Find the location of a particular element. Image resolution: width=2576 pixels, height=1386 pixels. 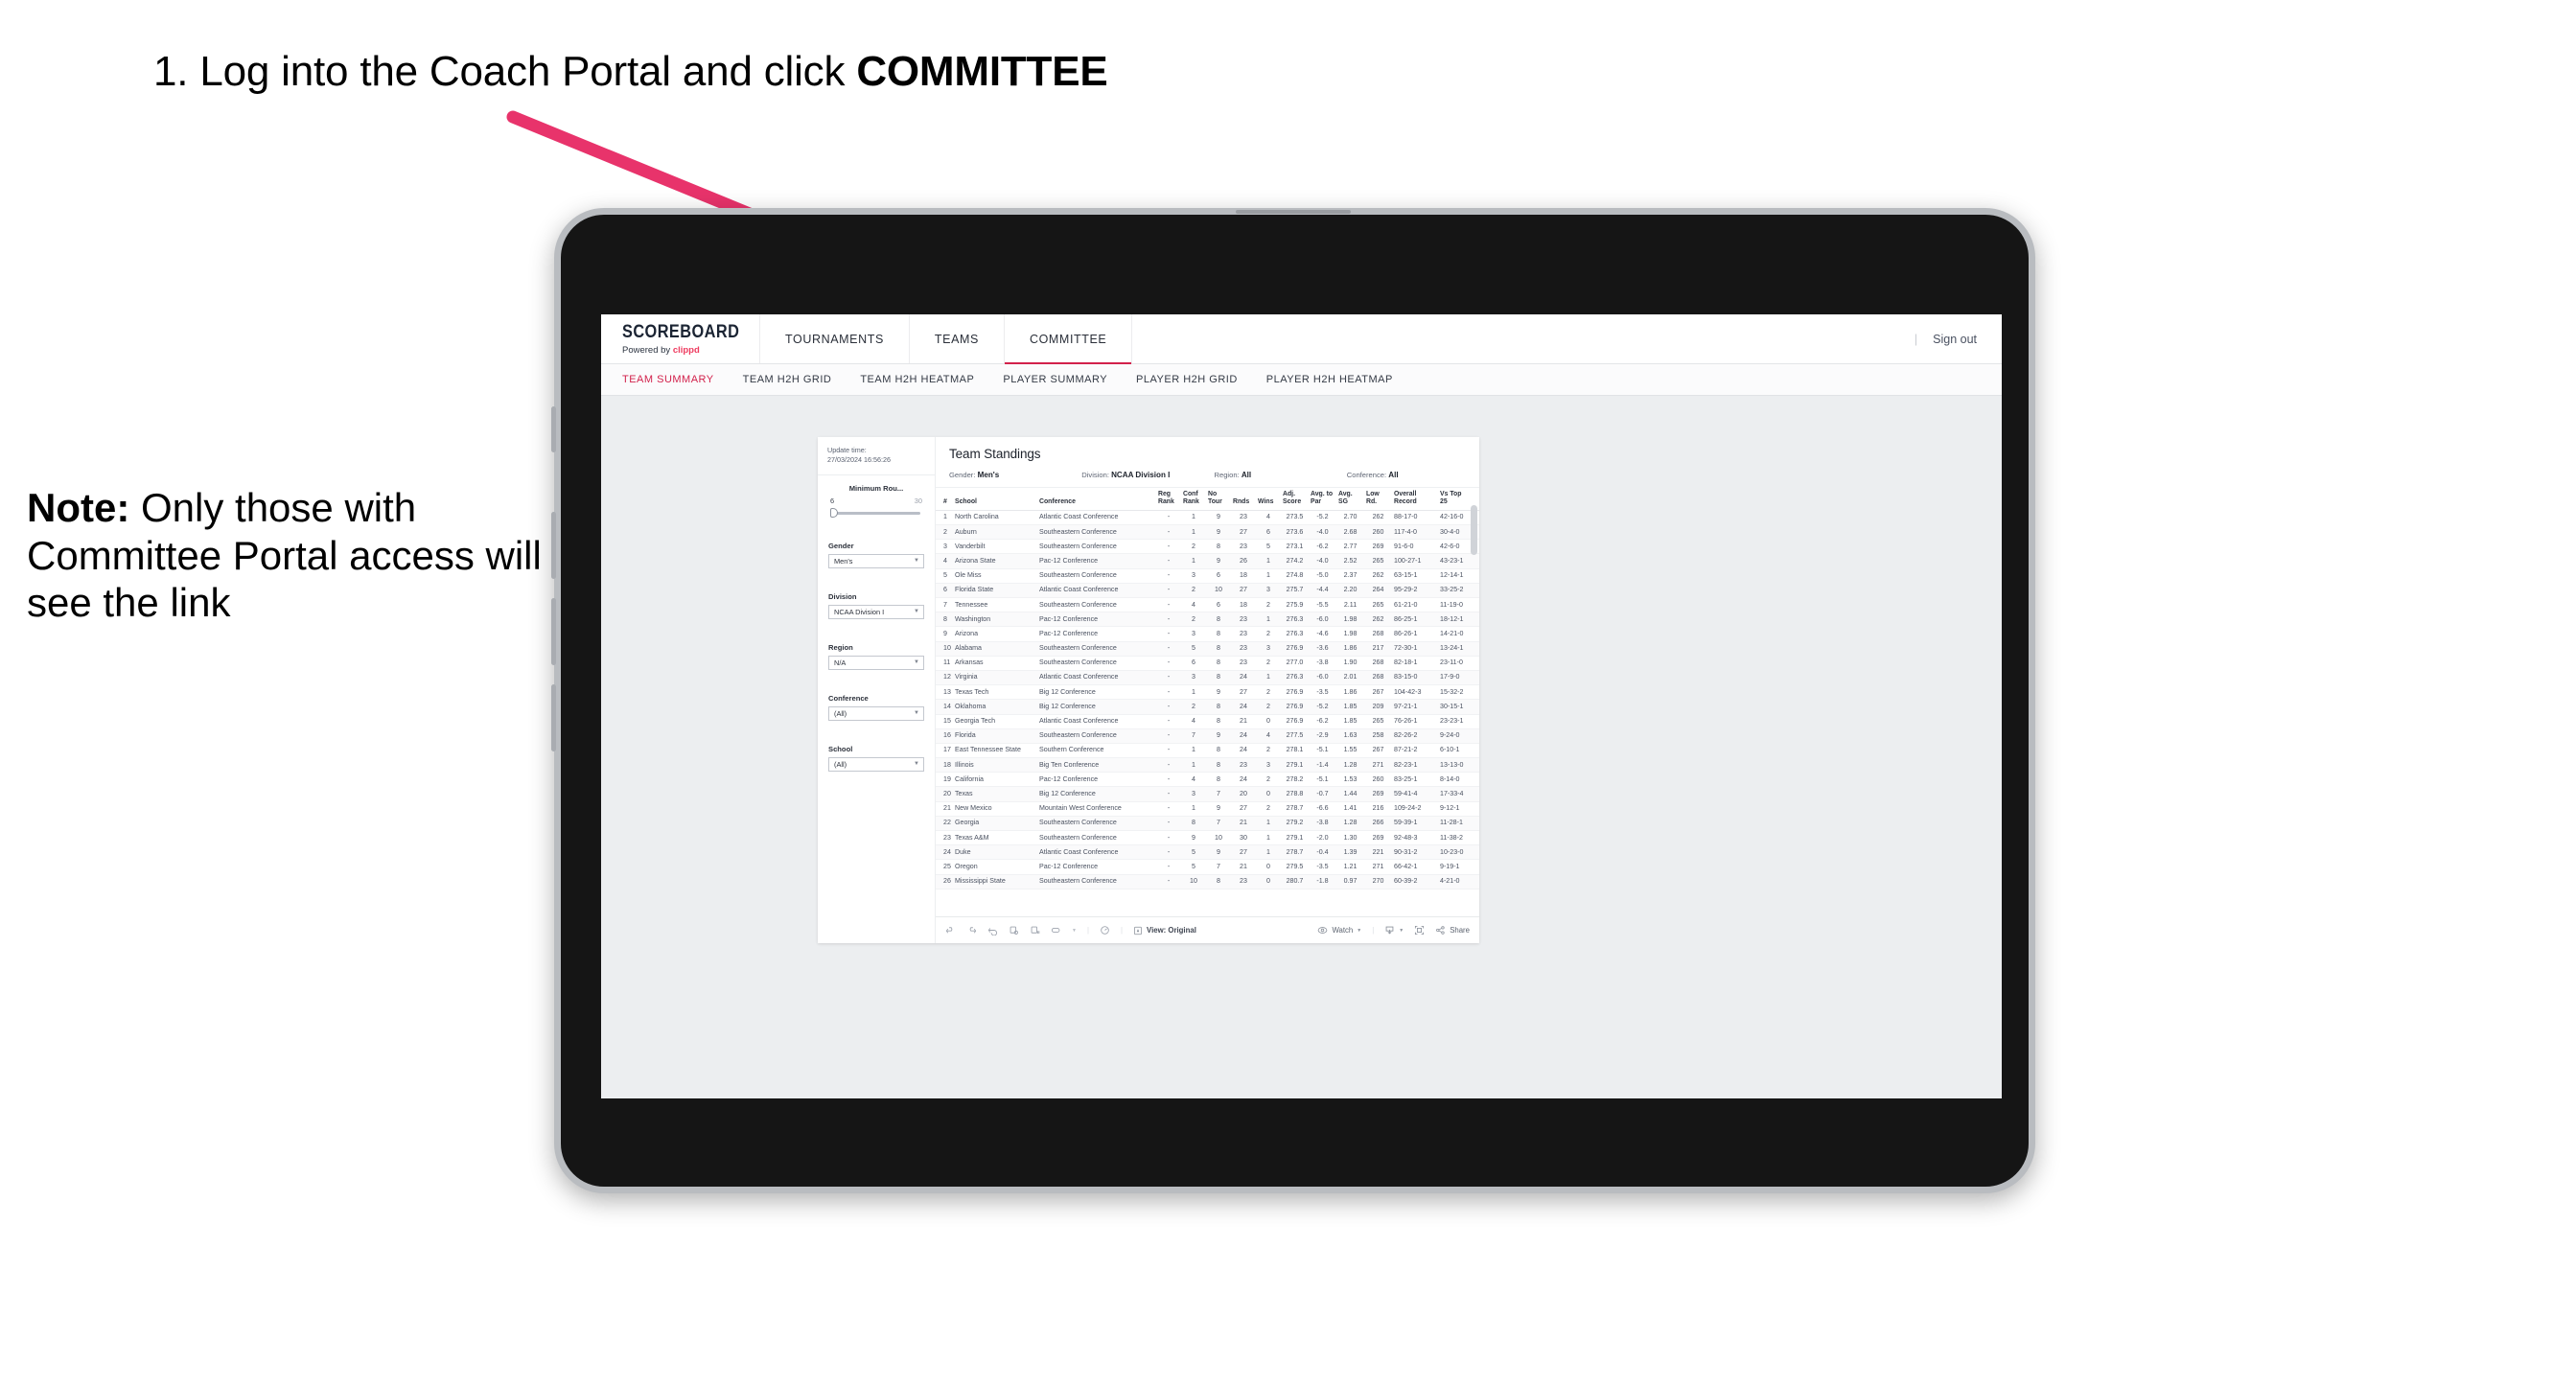

cell-adj-score: 276.9 is located at coordinates (1295, 649).